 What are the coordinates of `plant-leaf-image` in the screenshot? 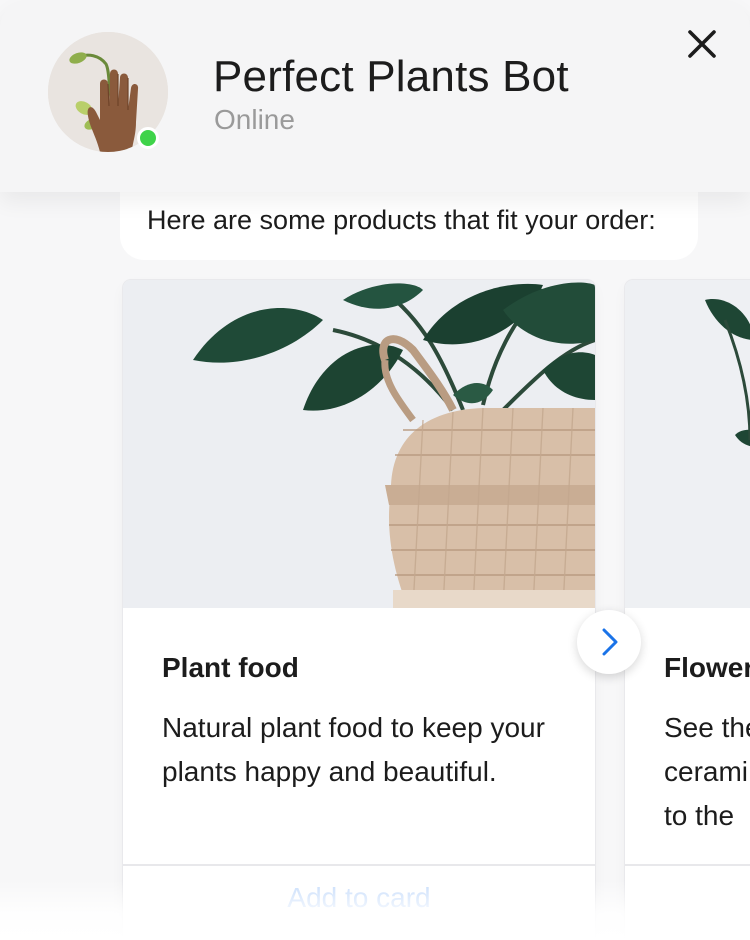 It's located at (687, 444).